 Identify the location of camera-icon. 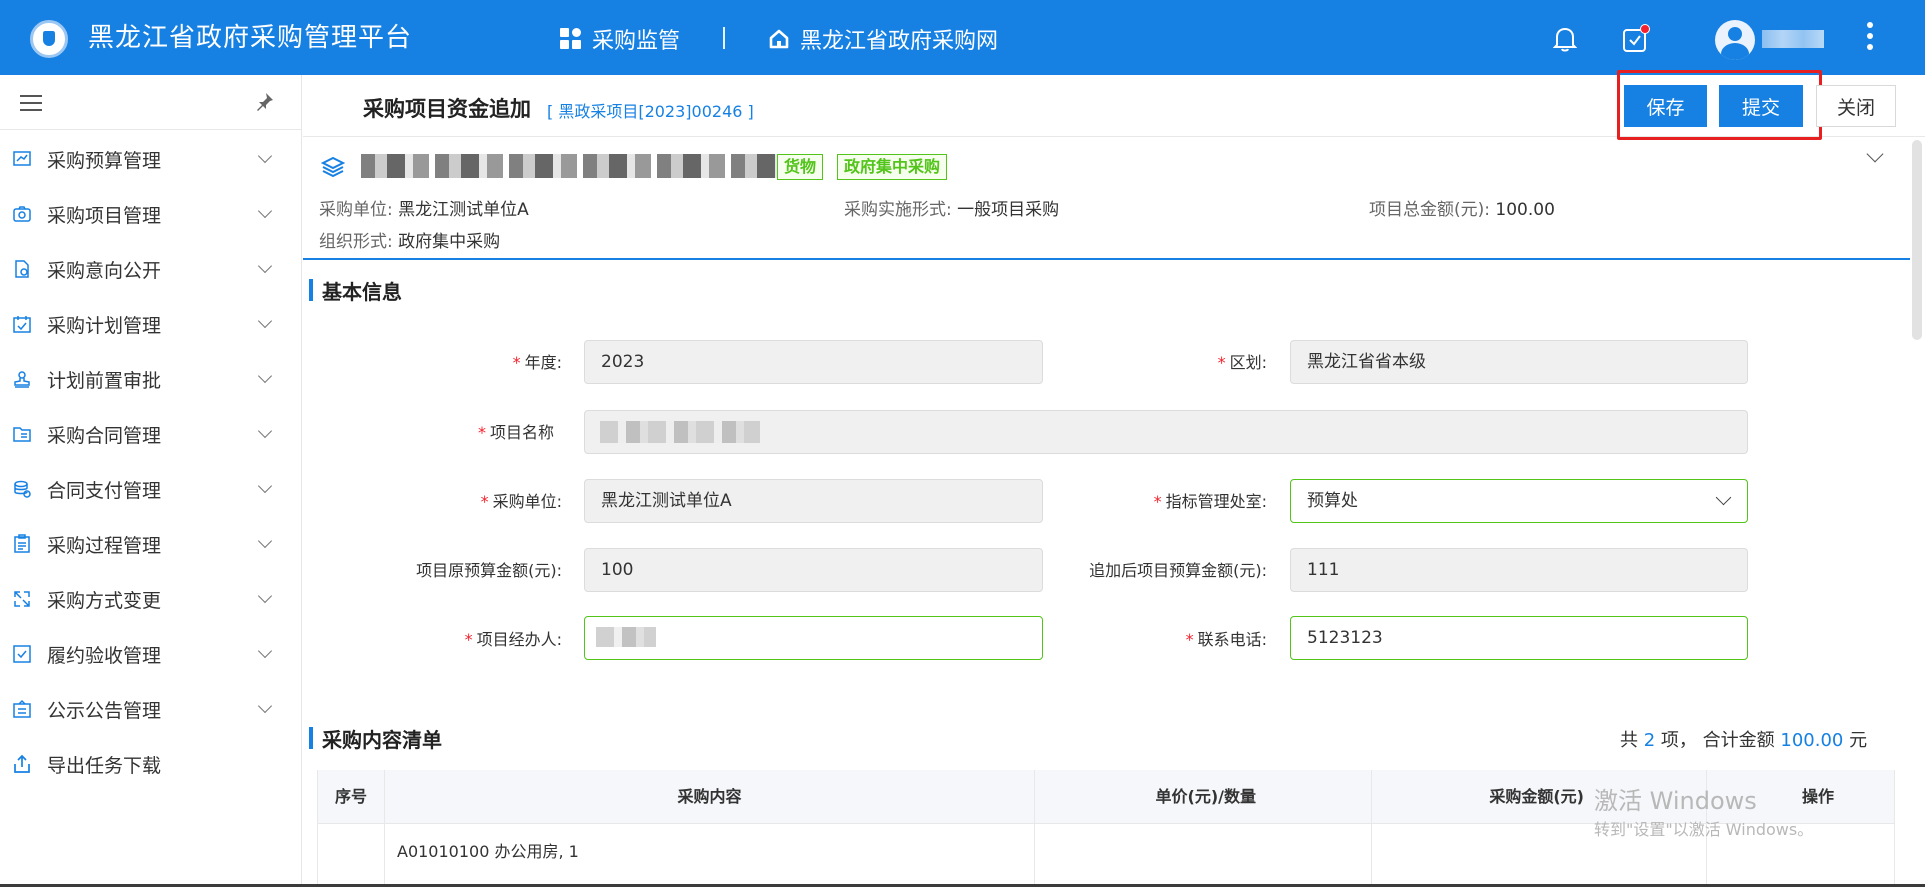
(22, 214).